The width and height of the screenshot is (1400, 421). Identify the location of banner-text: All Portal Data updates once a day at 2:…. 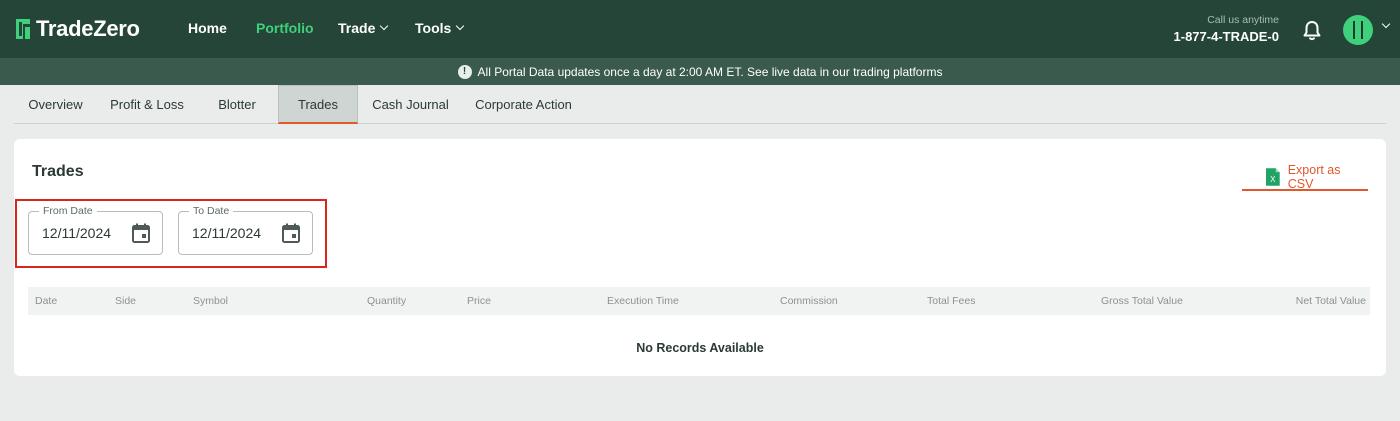
(710, 71).